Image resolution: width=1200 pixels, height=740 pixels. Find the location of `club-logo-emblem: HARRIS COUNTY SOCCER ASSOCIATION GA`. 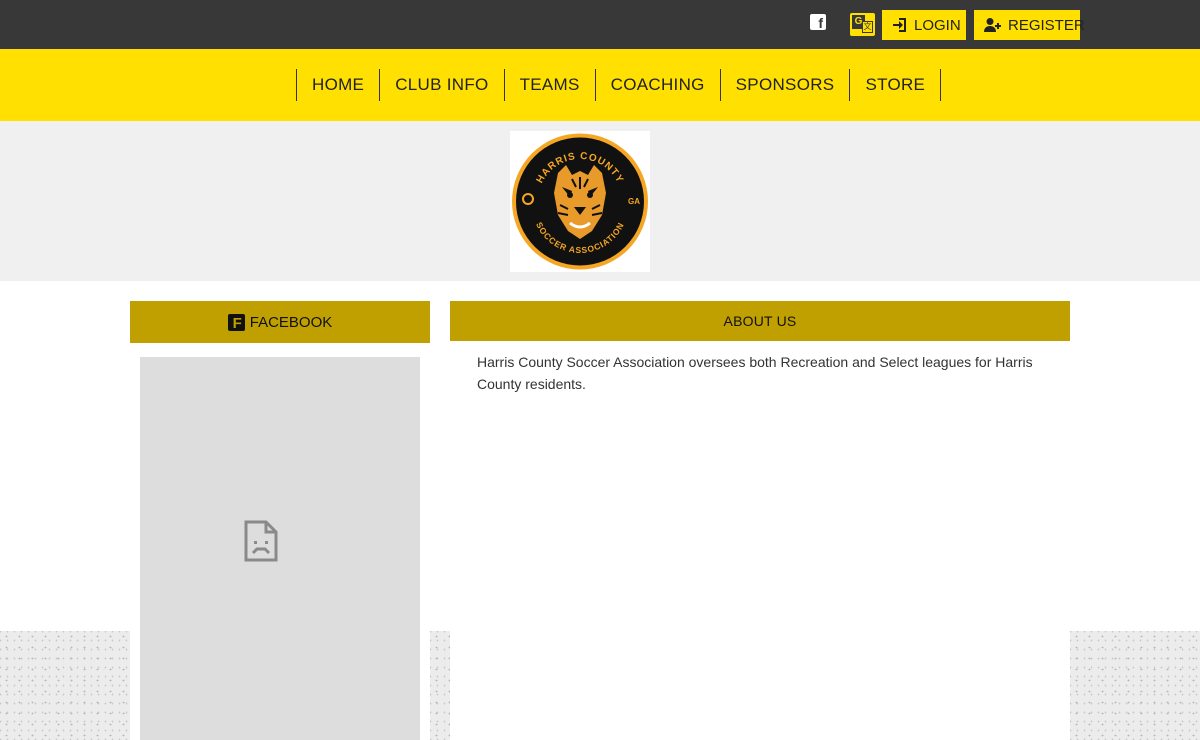

club-logo-emblem: HARRIS COUNTY SOCCER ASSOCIATION GA is located at coordinates (580, 201).